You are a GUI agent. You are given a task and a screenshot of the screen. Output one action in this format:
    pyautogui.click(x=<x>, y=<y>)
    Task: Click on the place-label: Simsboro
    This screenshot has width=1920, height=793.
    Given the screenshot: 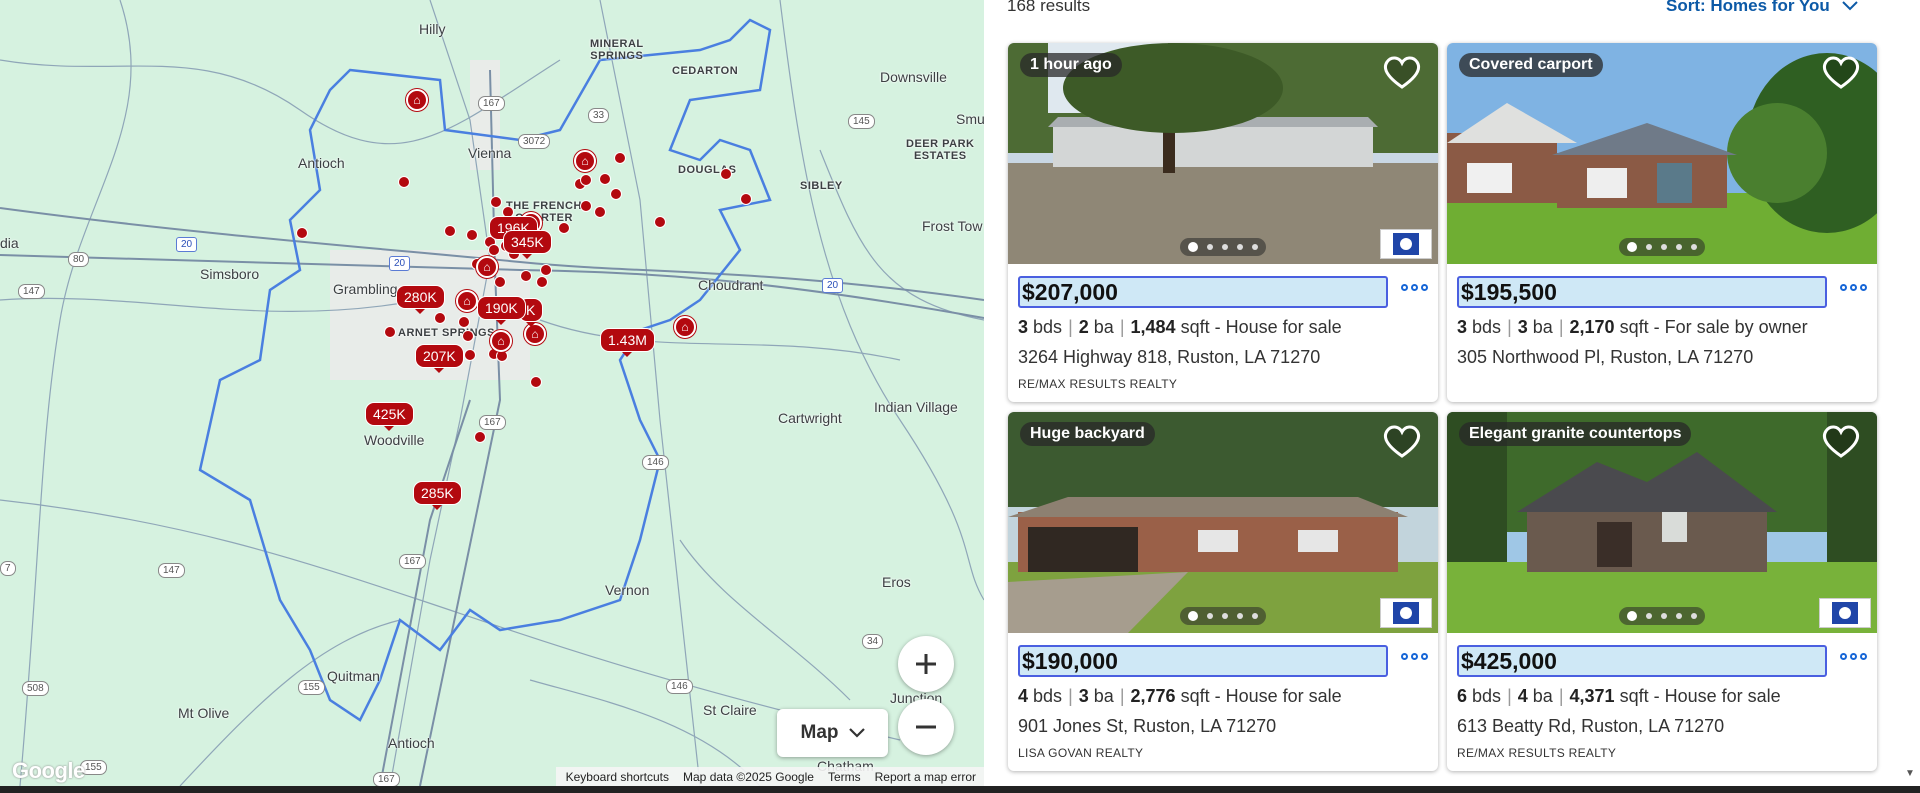 What is the action you would take?
    pyautogui.click(x=230, y=274)
    